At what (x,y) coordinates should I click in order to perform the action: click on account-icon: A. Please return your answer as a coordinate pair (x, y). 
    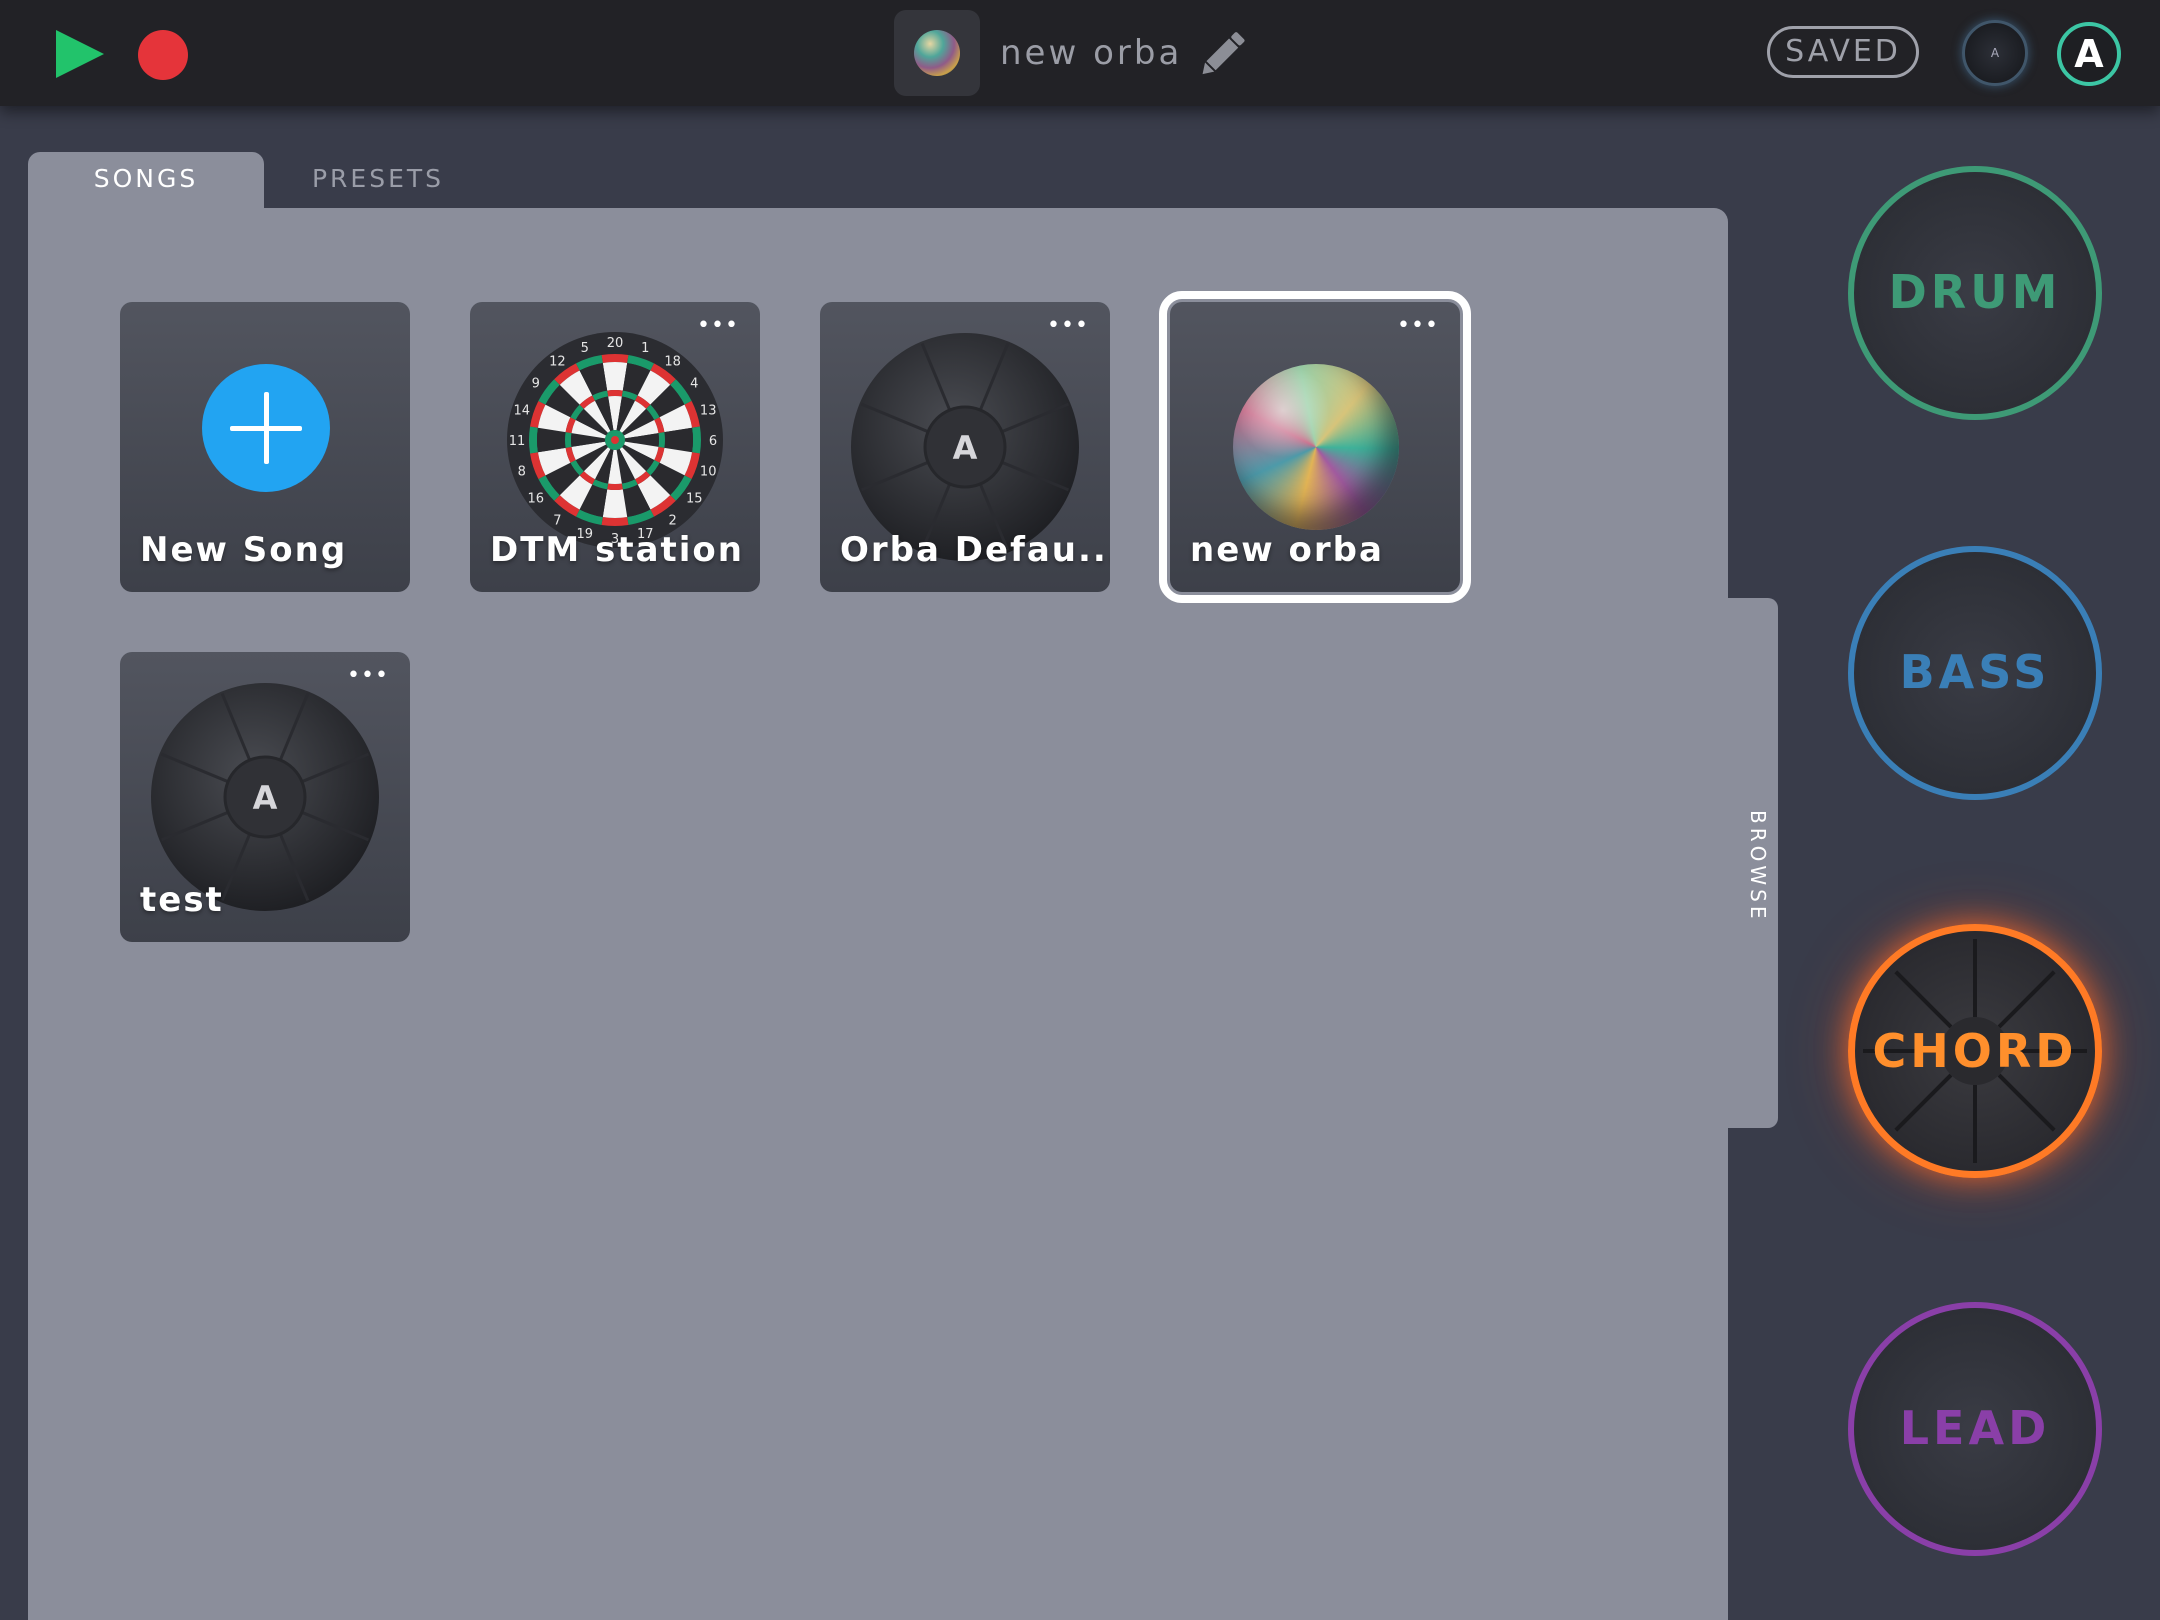
    Looking at the image, I should click on (2089, 54).